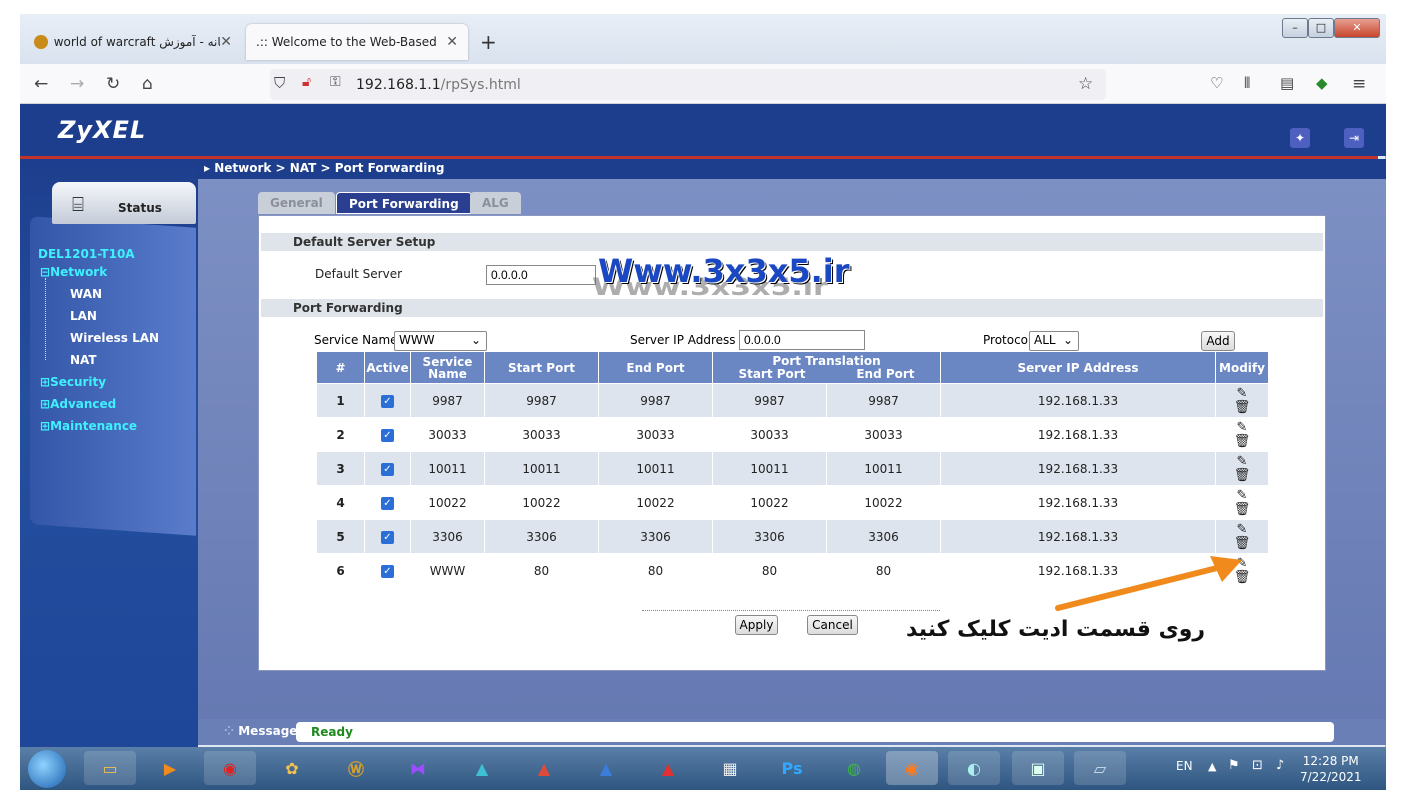 This screenshot has width=1406, height=808. I want to click on paint-icon: ✿, so click(292, 768).